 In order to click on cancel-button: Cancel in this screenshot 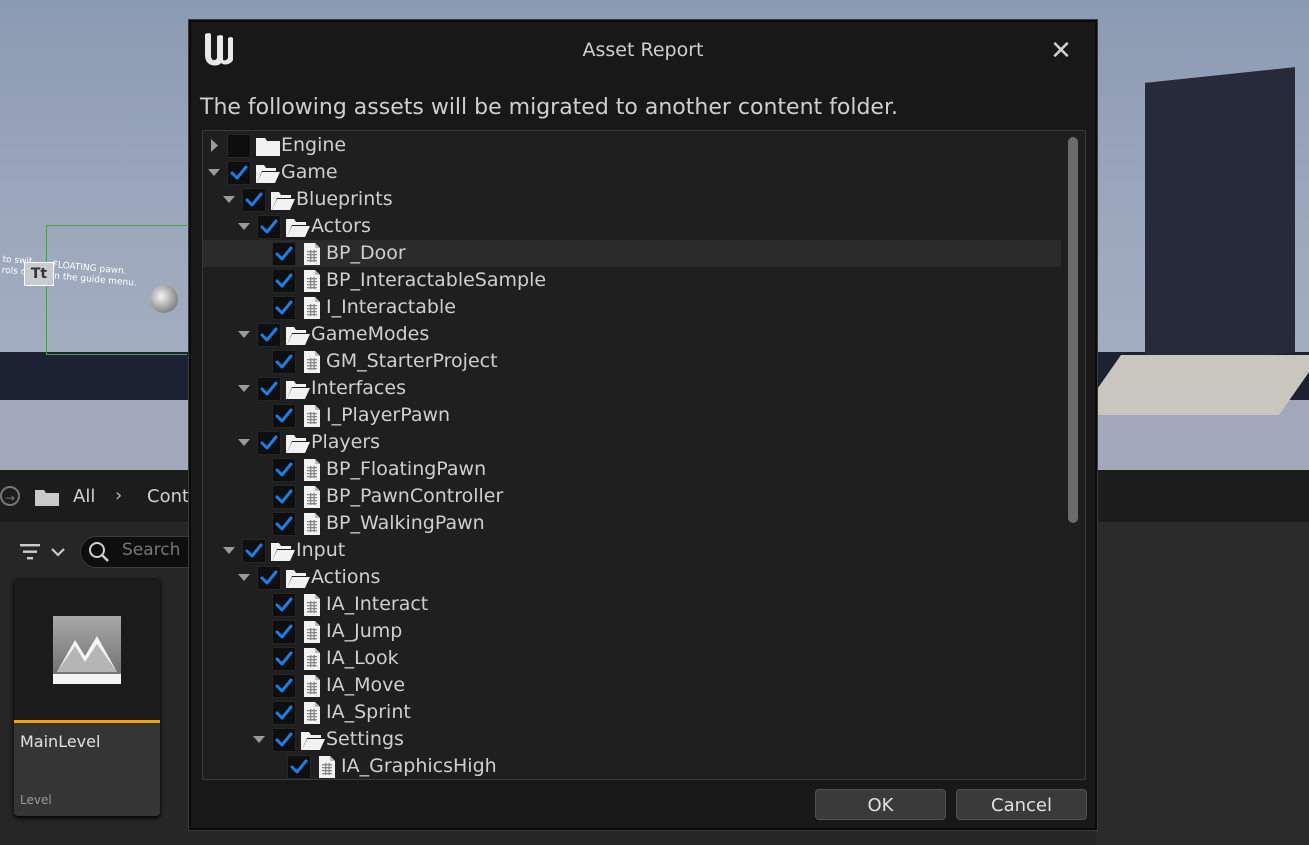, I will do `click(1021, 804)`.